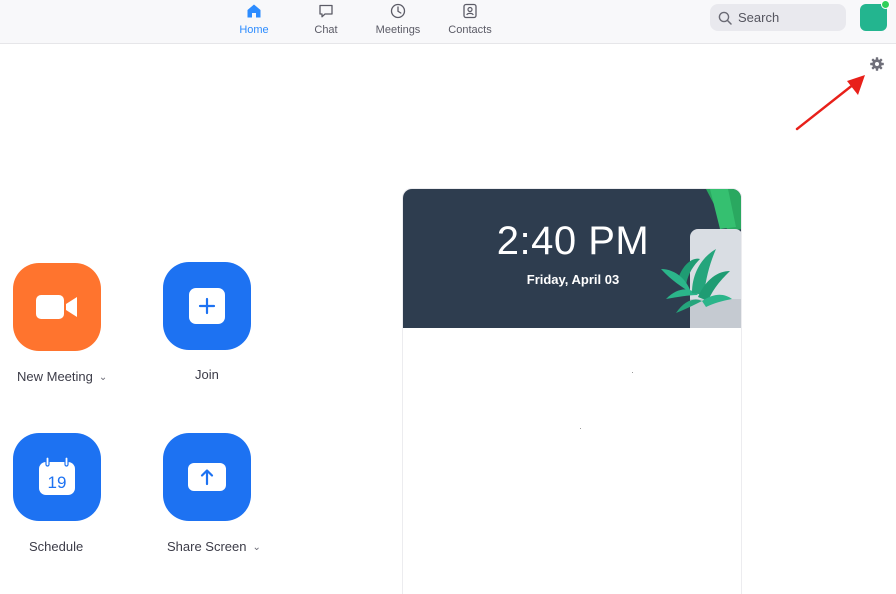 The height and width of the screenshot is (594, 896). I want to click on search-input, so click(788, 17).